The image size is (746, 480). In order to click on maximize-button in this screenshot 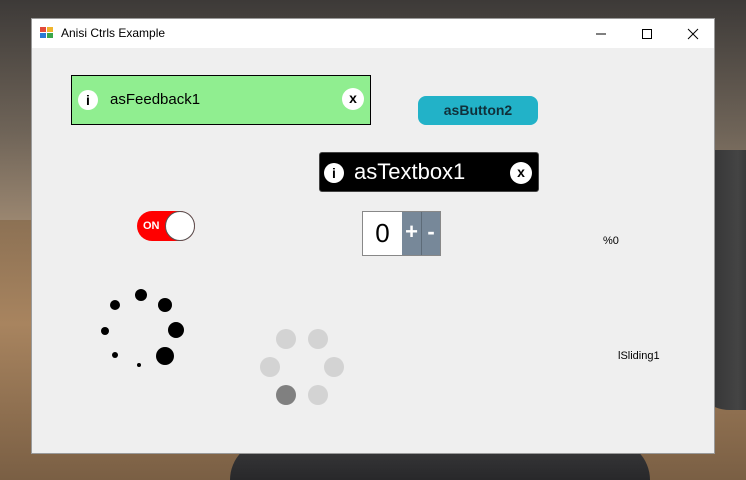, I will do `click(647, 33)`.